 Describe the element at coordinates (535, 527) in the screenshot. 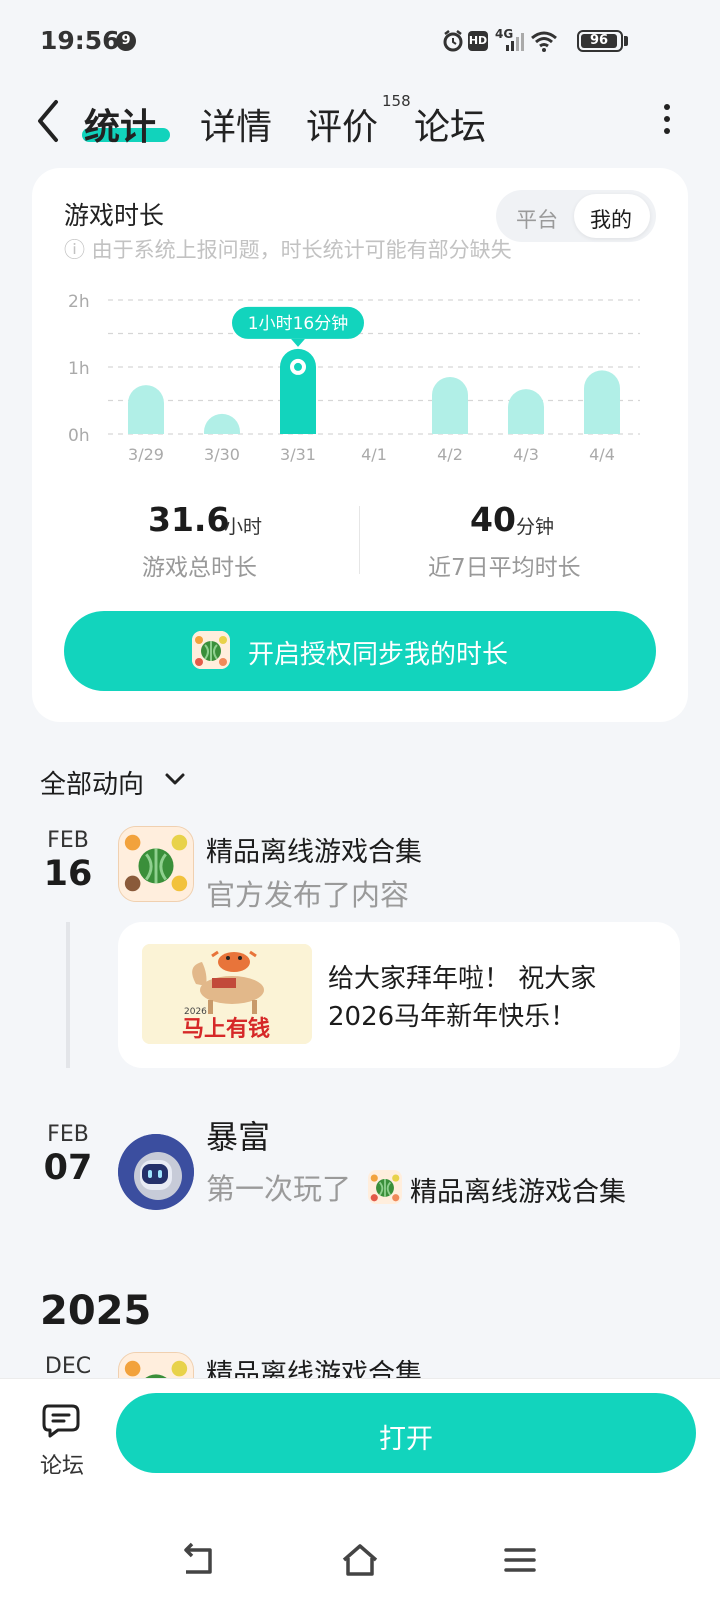

I see `avg-playtime-unit: 分钟` at that location.